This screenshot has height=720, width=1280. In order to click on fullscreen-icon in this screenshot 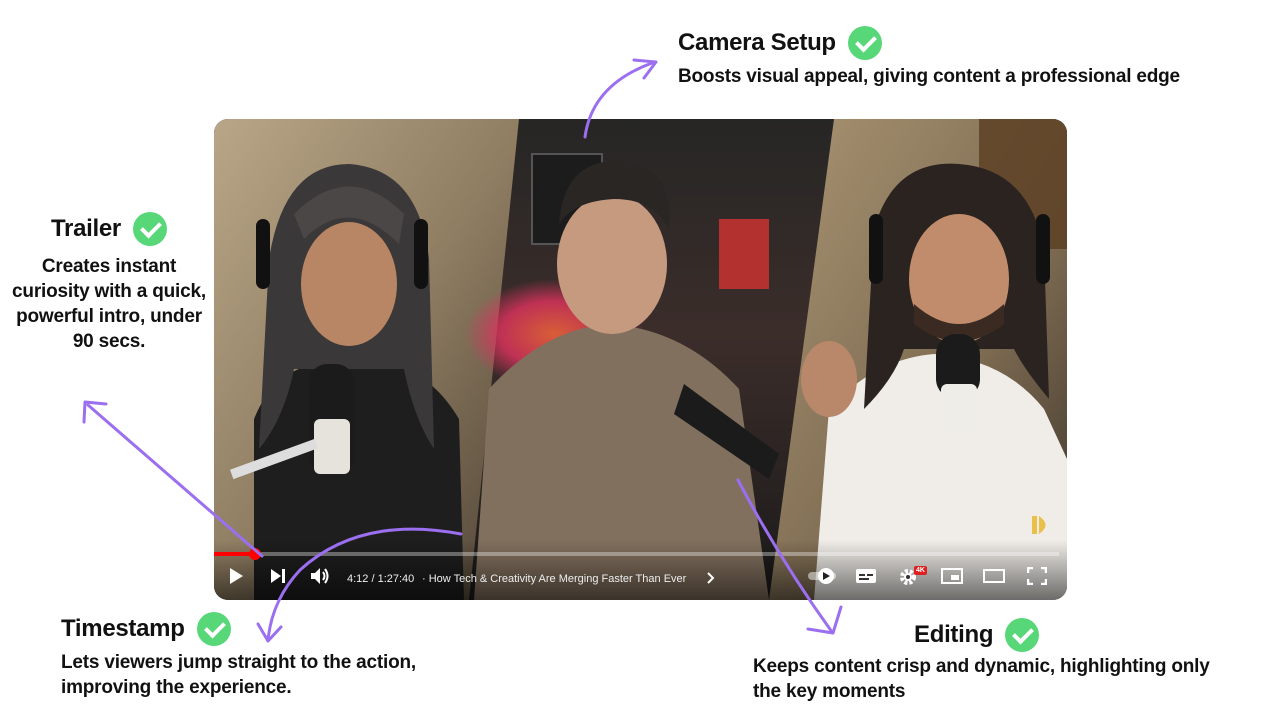, I will do `click(1037, 576)`.